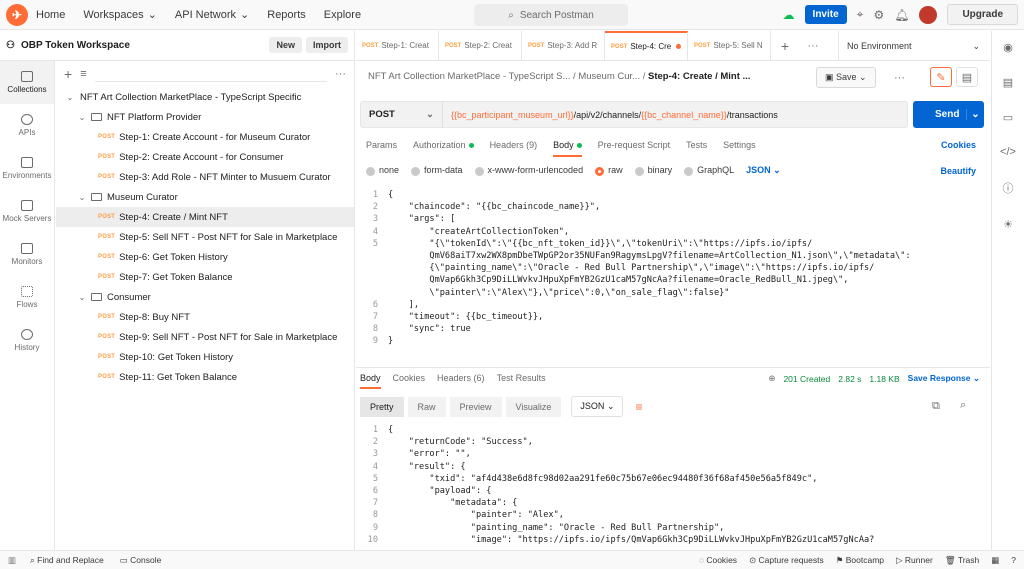  I want to click on save-response-button: Save Response ⌄, so click(944, 378).